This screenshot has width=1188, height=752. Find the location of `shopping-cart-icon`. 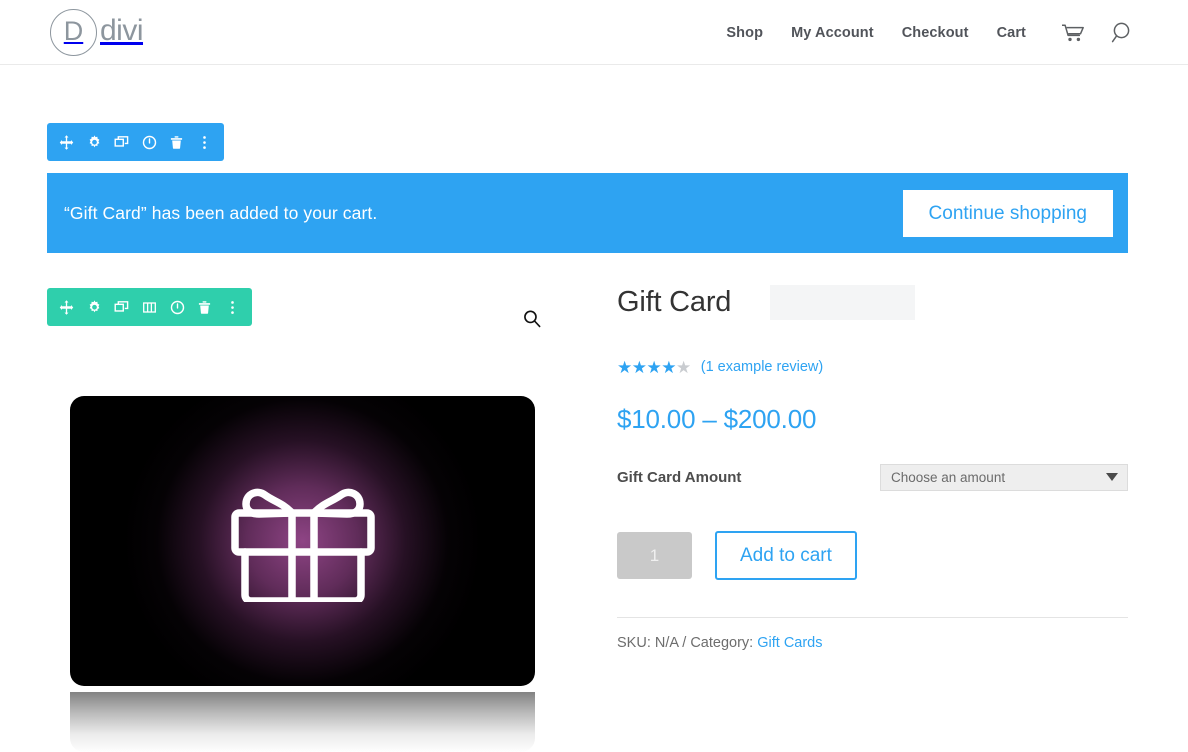

shopping-cart-icon is located at coordinates (1073, 32).